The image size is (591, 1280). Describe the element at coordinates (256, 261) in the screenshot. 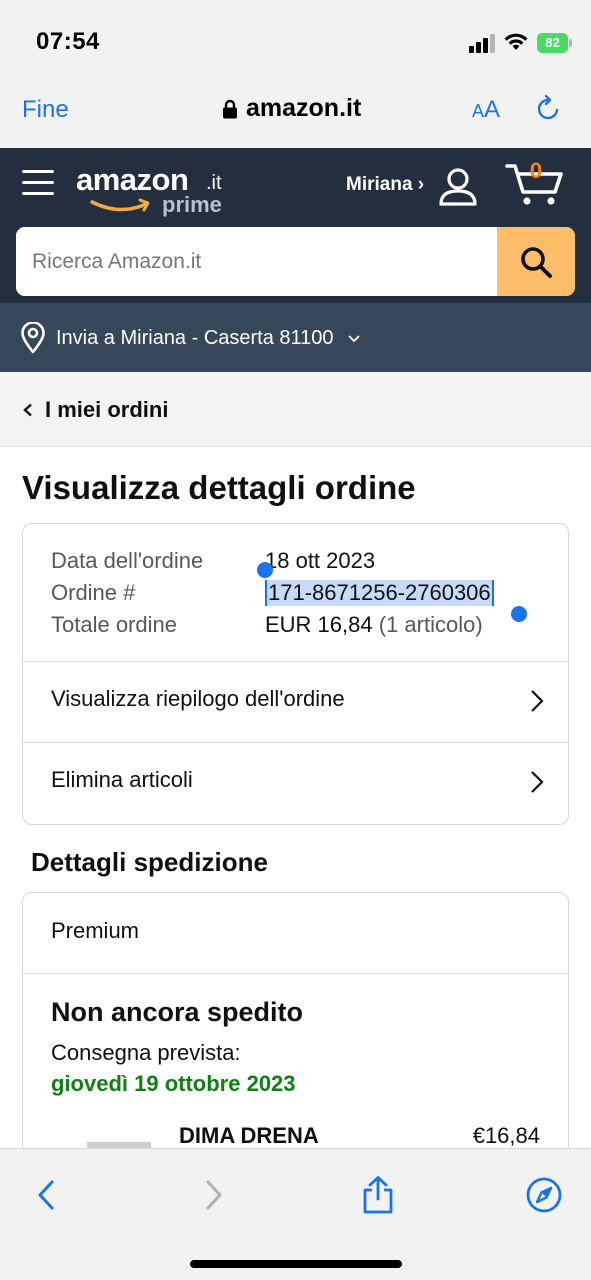

I see `search-input` at that location.